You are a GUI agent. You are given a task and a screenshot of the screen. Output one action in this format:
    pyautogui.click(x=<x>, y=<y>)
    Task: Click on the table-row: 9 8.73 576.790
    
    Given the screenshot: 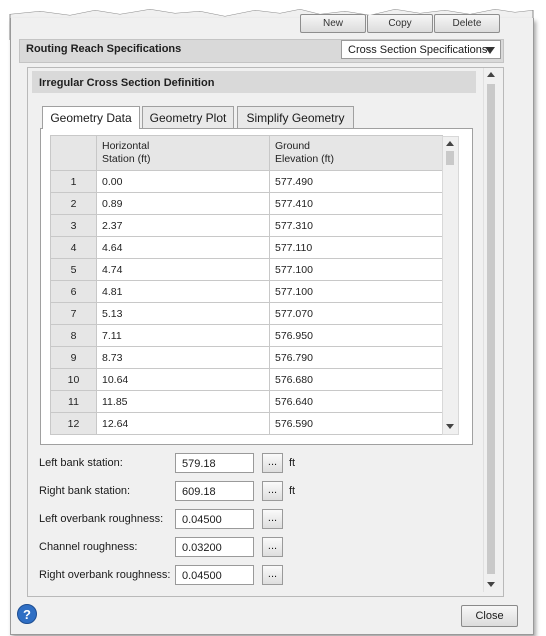 What is the action you would take?
    pyautogui.click(x=246, y=357)
    